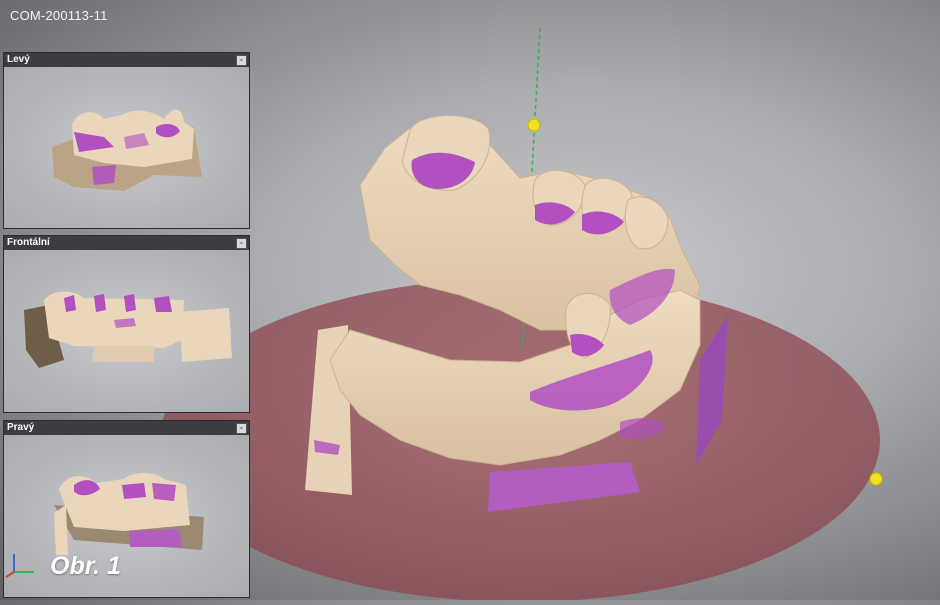 This screenshot has height=605, width=940. Describe the element at coordinates (126, 243) in the screenshot. I see `panel-header: Frontální -` at that location.